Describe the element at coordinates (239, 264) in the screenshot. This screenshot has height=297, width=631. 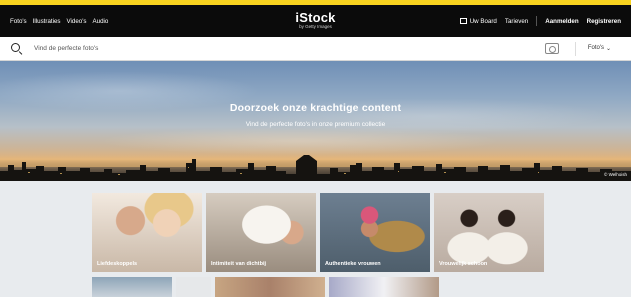
I see `category-label: Intimiteit van dichtbij` at that location.